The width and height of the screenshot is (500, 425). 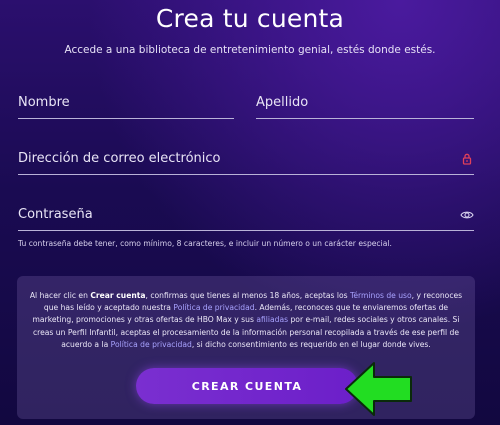 What do you see at coordinates (246, 216) in the screenshot?
I see `password-field: Contraseña` at bounding box center [246, 216].